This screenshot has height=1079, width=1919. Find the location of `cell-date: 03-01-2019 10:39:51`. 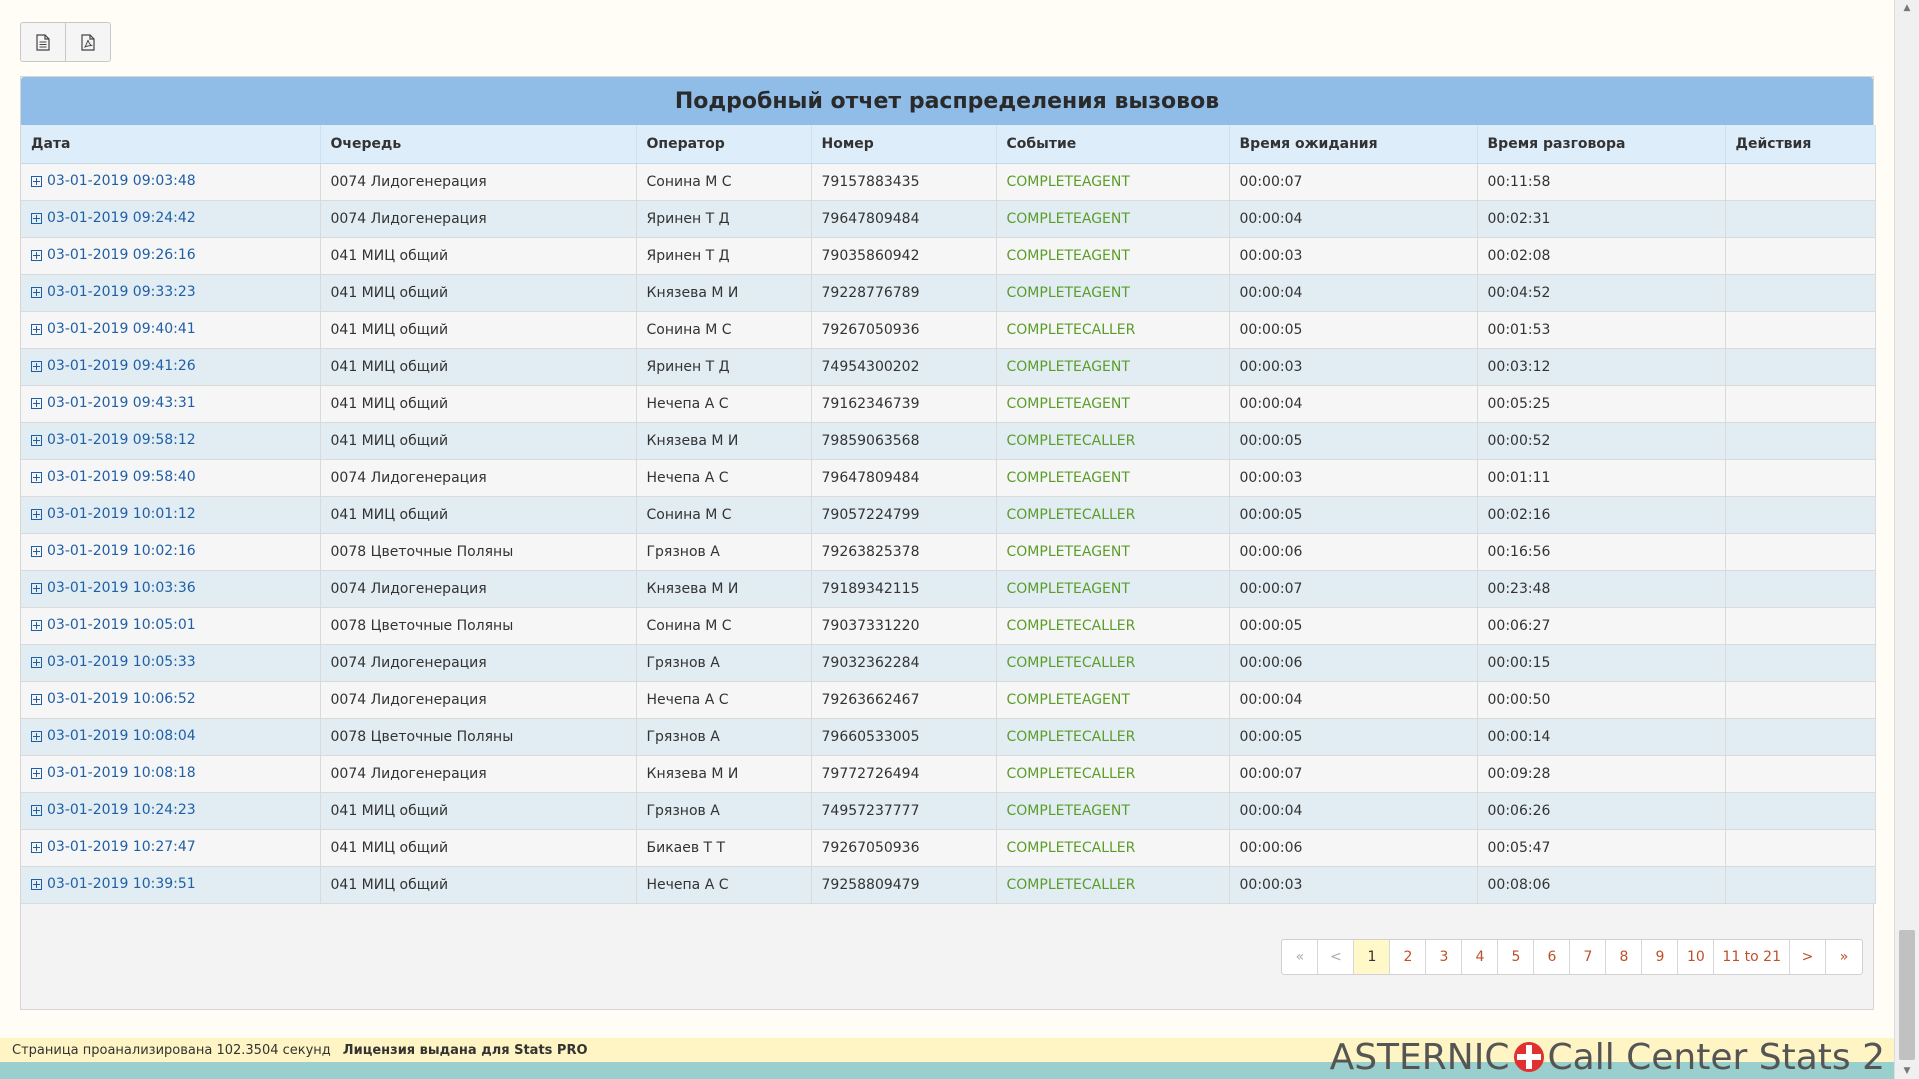

cell-date: 03-01-2019 10:39:51 is located at coordinates (171, 885).